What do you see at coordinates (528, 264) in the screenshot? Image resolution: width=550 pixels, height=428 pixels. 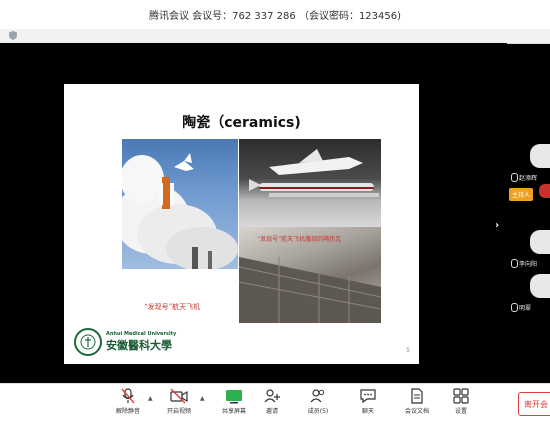 I see `participant-name: 李向阳` at bounding box center [528, 264].